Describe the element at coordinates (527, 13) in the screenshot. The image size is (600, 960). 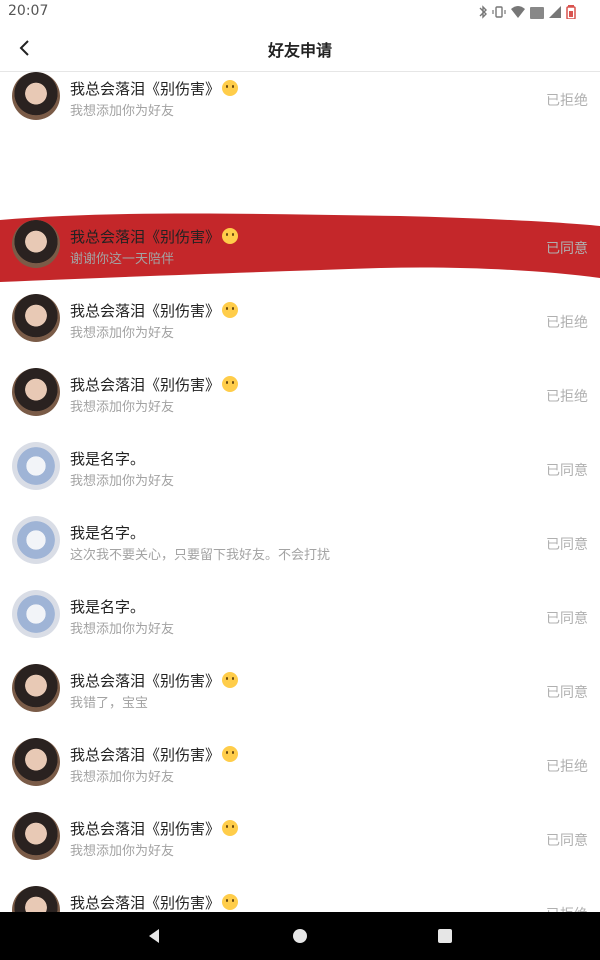
I see `status-icons` at that location.